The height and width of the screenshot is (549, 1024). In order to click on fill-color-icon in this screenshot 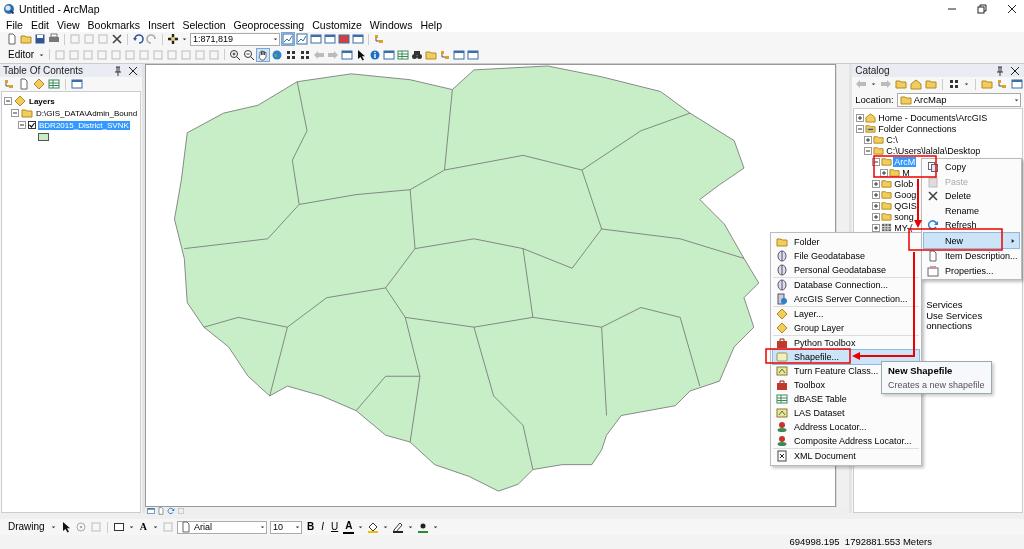, I will do `click(373, 527)`.